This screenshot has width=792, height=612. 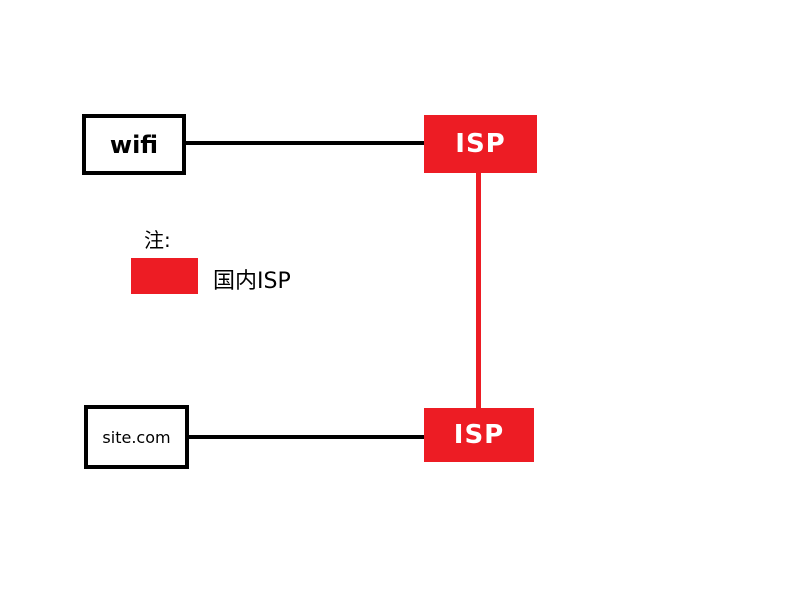 I want to click on isp-bottom-node: ISP, so click(x=479, y=435).